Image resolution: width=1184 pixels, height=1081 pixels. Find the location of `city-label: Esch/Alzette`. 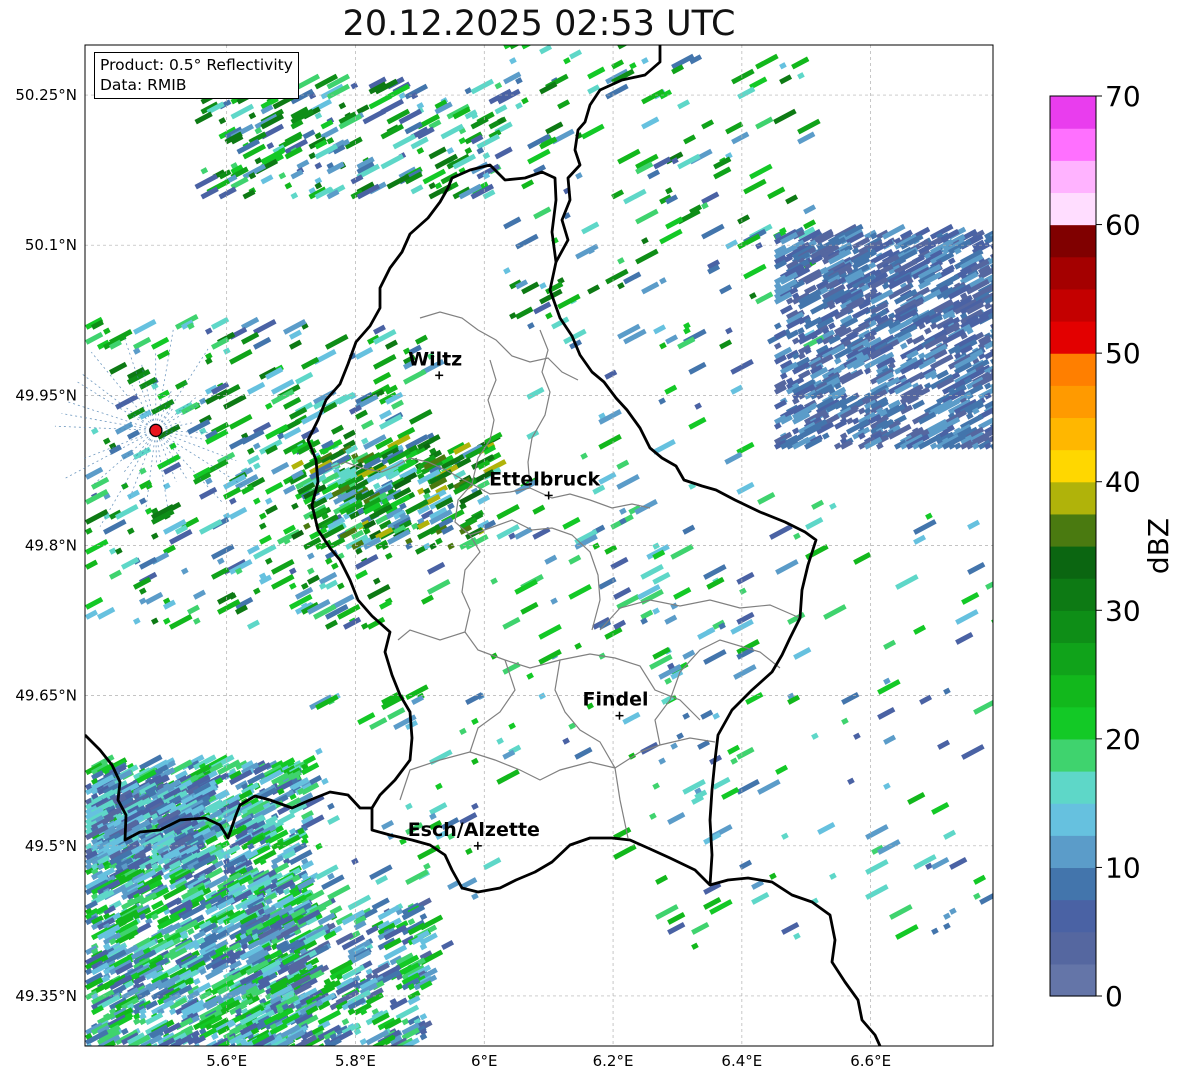

city-label: Esch/Alzette is located at coordinates (474, 830).